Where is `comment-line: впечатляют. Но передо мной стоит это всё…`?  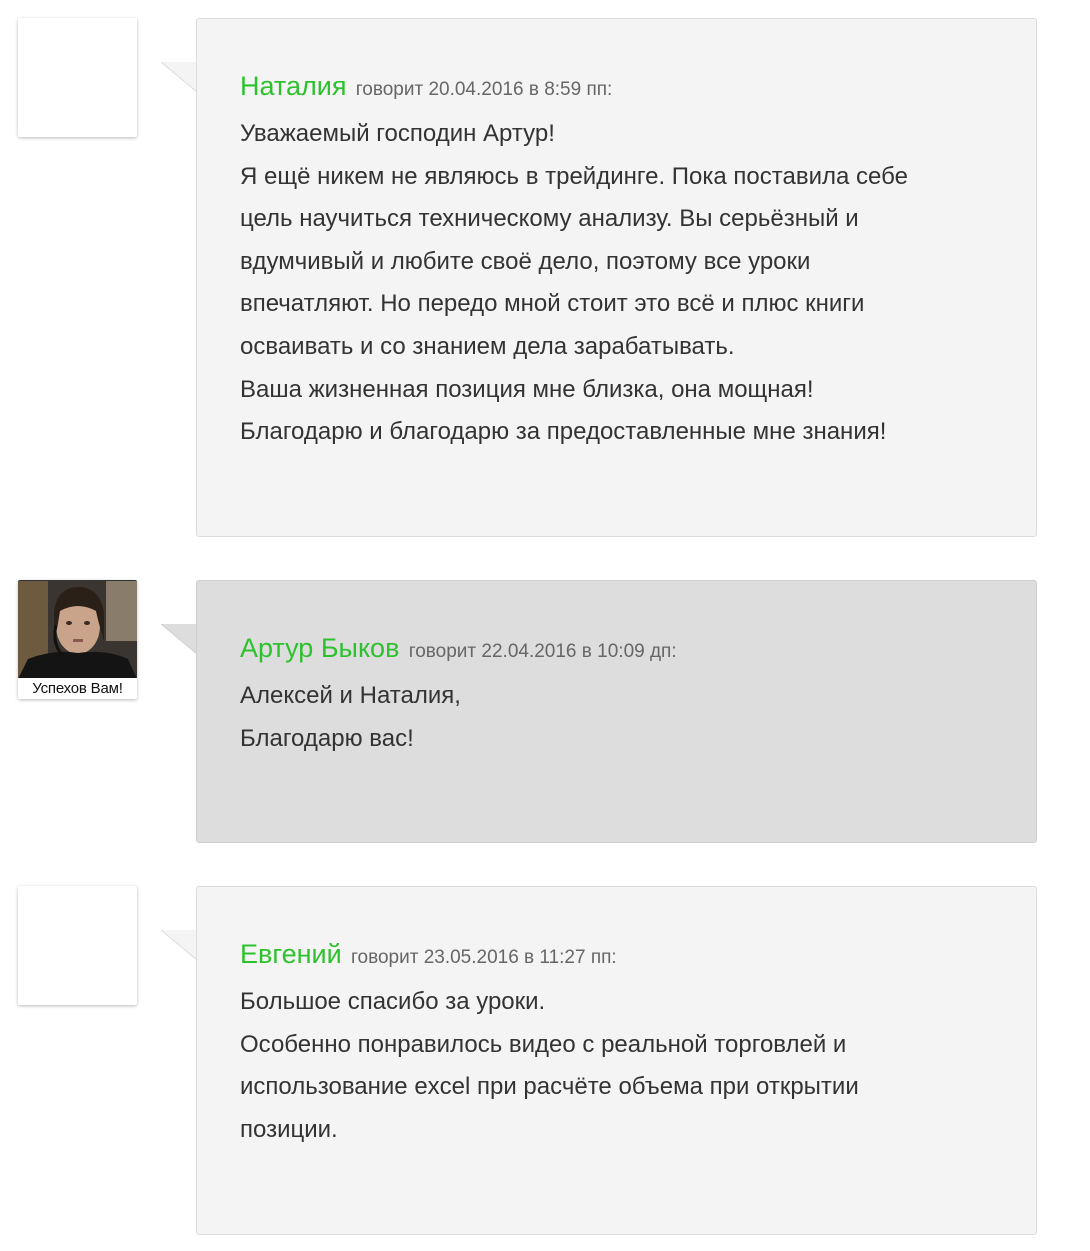 comment-line: впечатляют. Но передо мной стоит это всё… is located at coordinates (552, 304).